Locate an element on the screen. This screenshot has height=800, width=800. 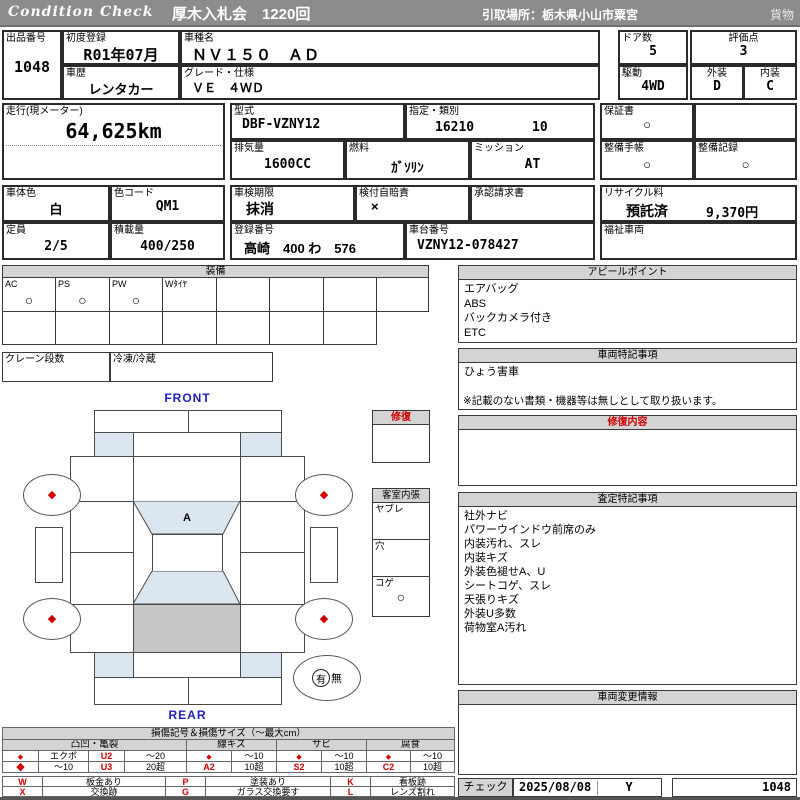
cargo-area is located at coordinates (187, 628).